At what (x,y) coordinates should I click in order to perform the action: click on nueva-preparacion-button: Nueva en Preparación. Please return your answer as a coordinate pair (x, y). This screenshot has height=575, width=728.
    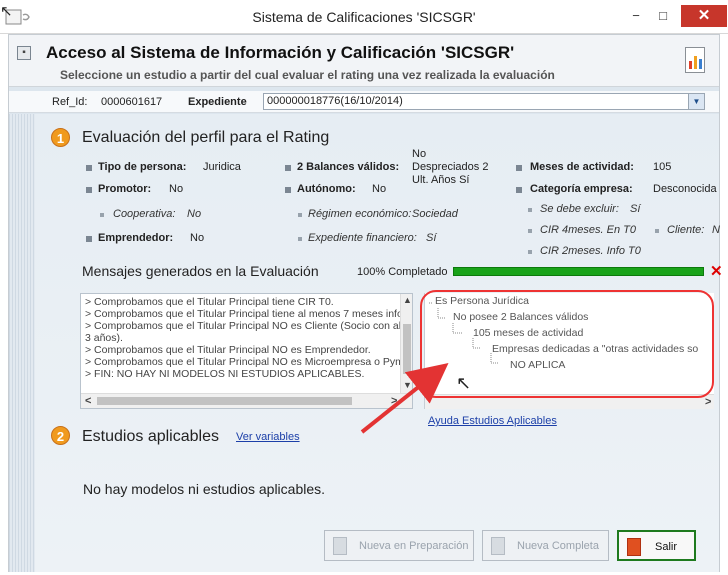
    Looking at the image, I should click on (399, 545).